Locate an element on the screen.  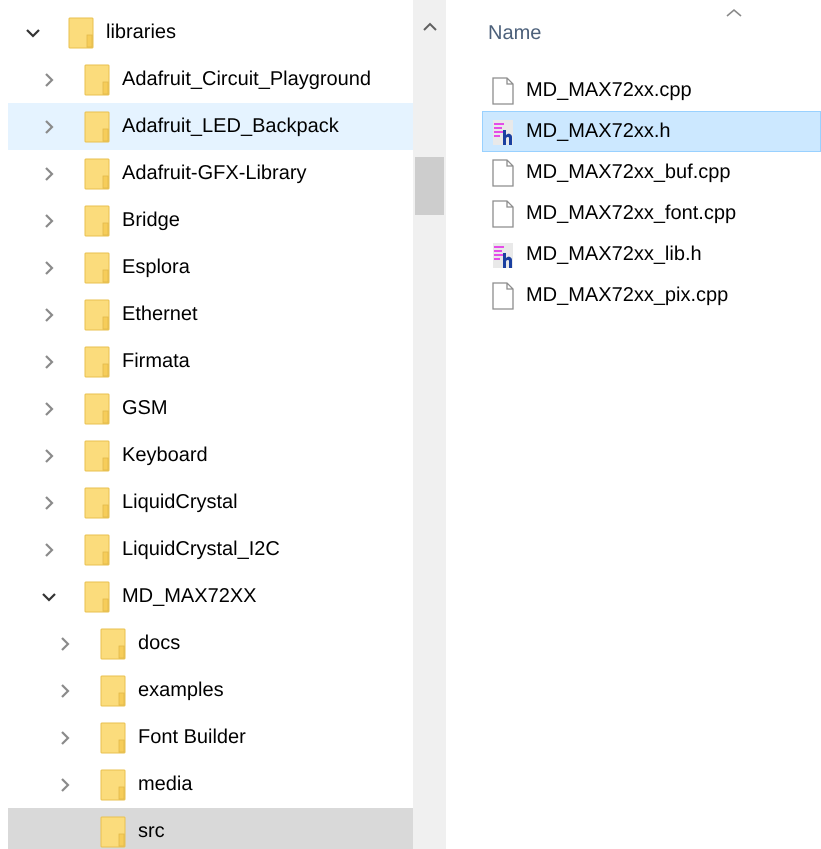
tree-item: Firmata is located at coordinates (210, 361).